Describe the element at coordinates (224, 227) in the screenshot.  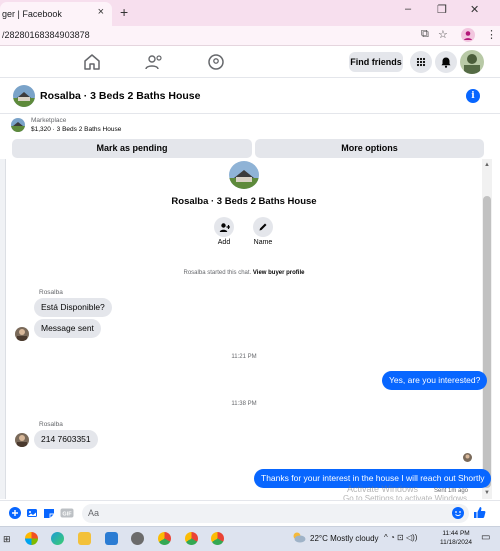
I see `add-person-icon` at that location.